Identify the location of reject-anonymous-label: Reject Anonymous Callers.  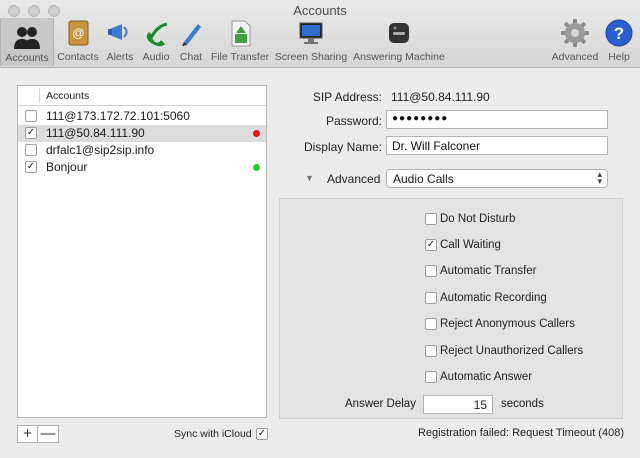
(507, 324).